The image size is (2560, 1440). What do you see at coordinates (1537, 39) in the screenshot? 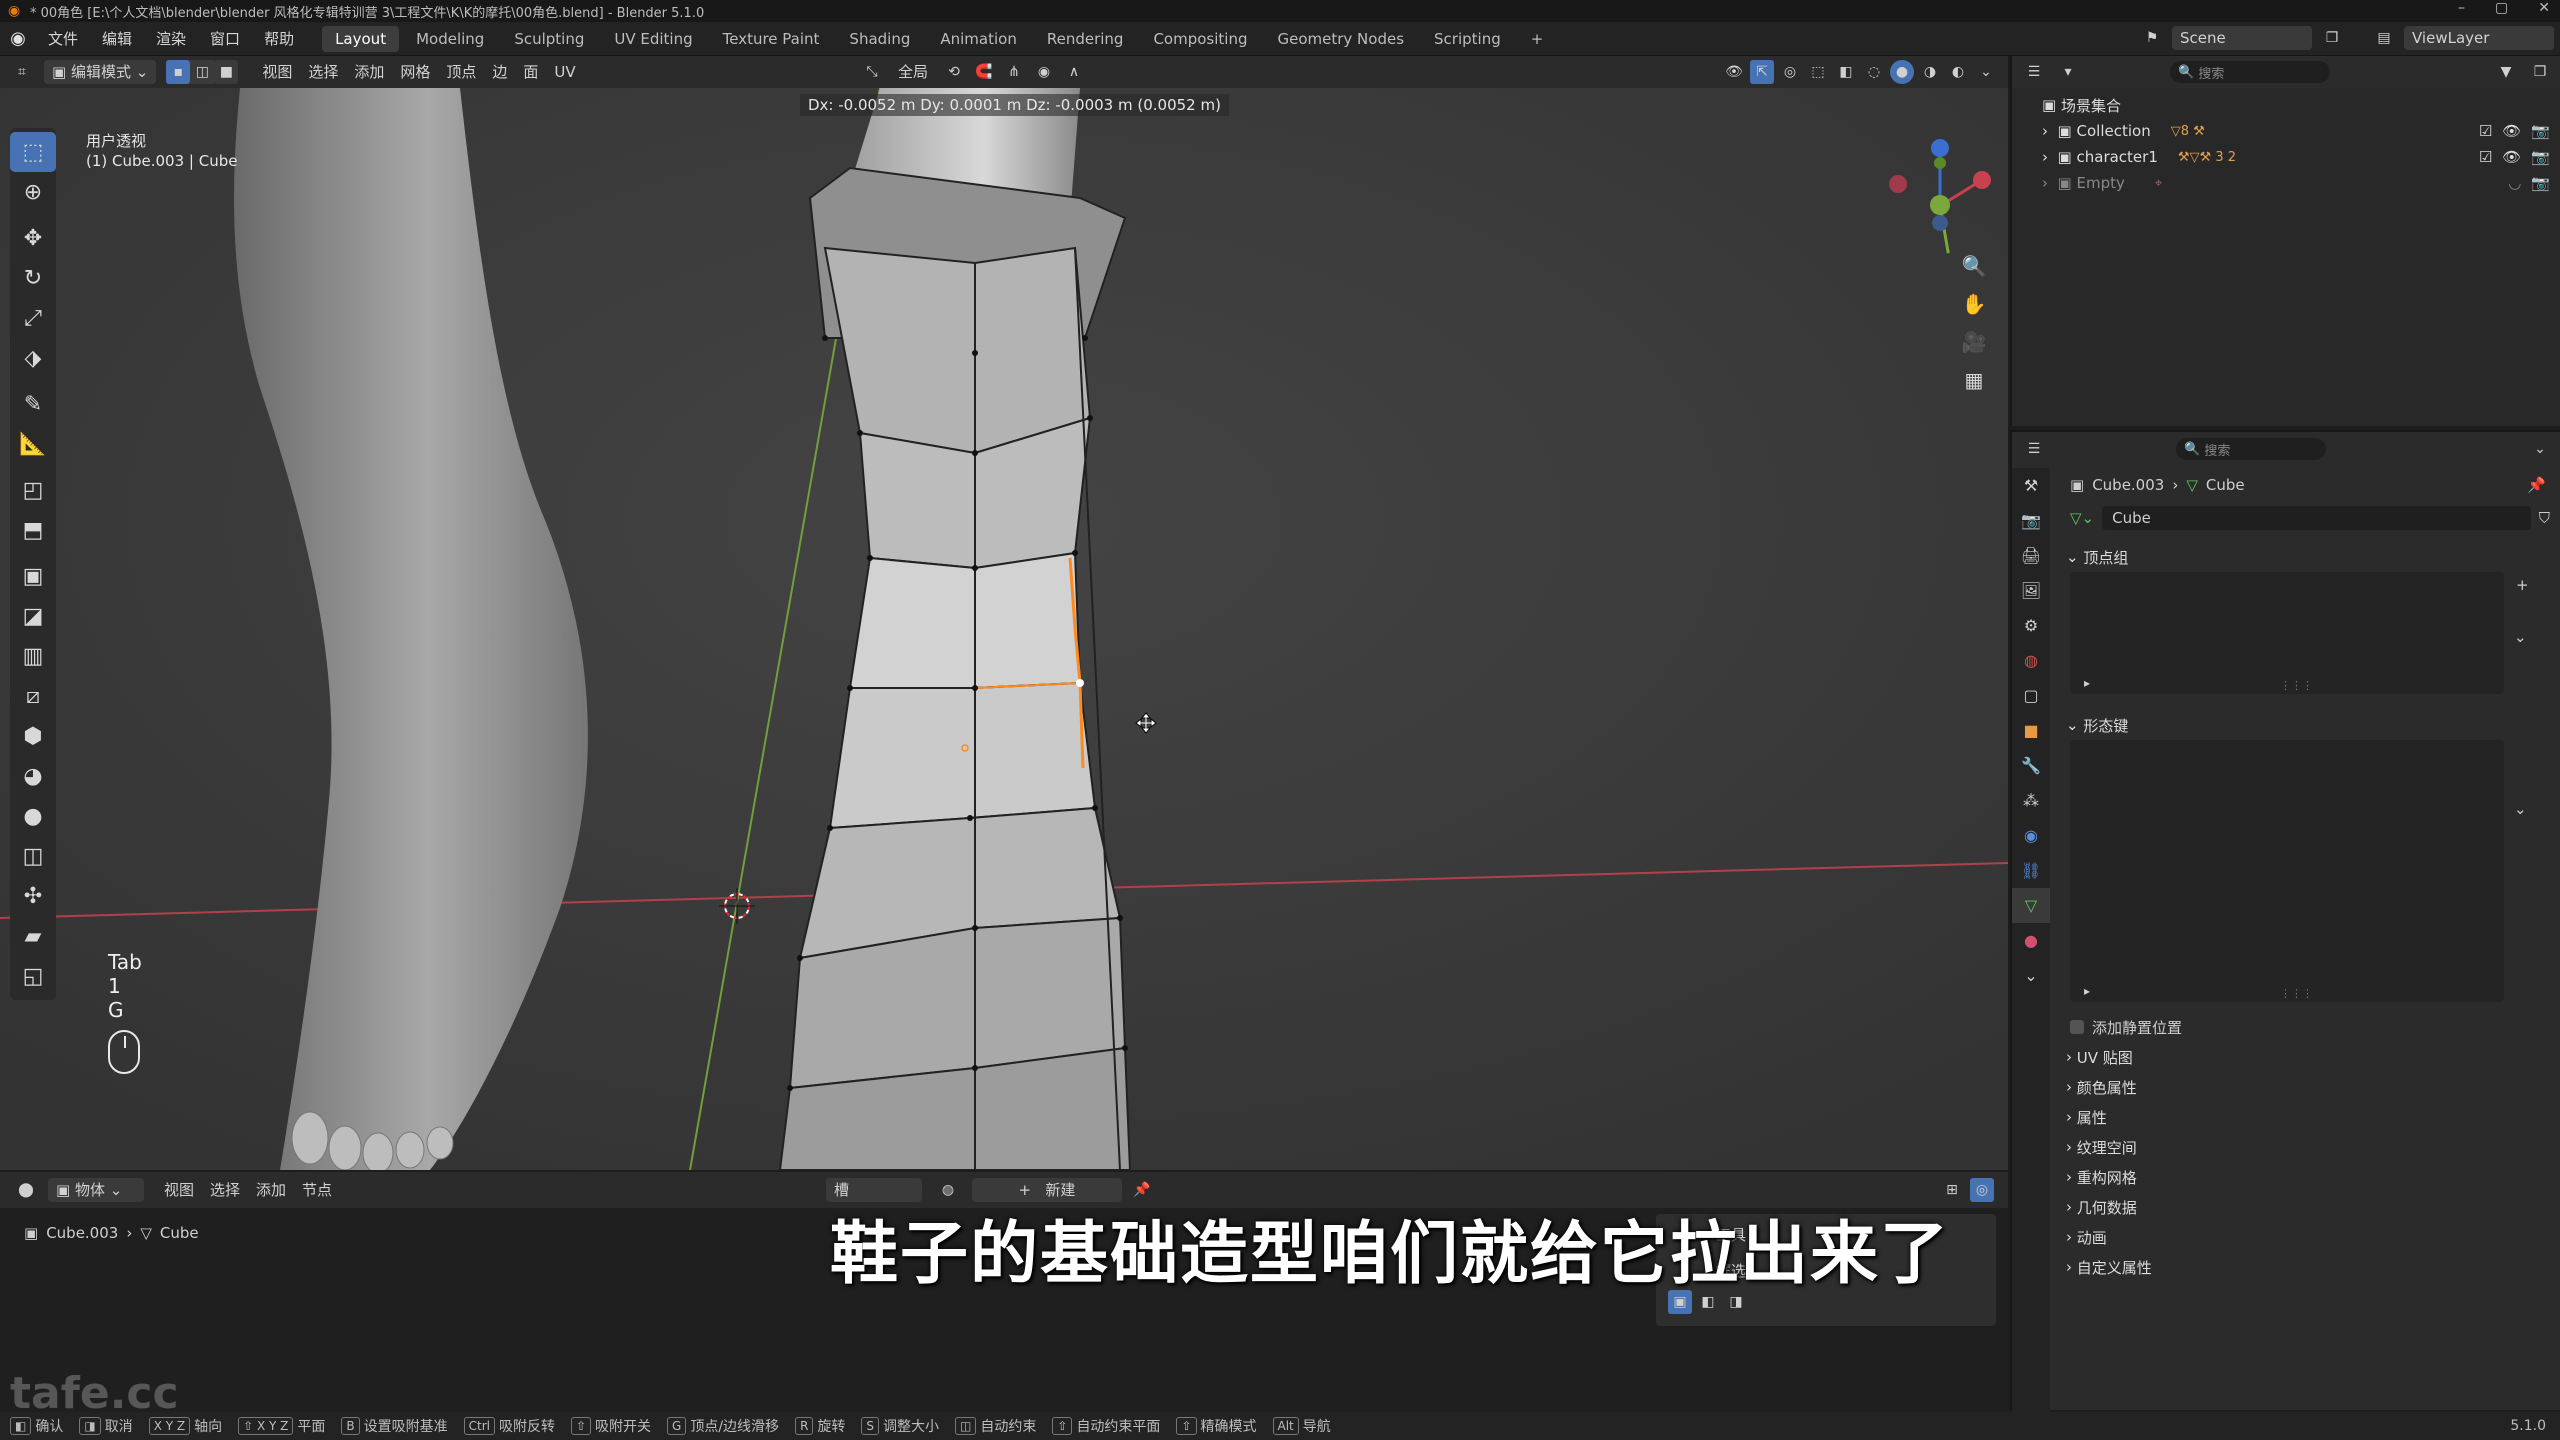
I see `add-workspace-button: +` at bounding box center [1537, 39].